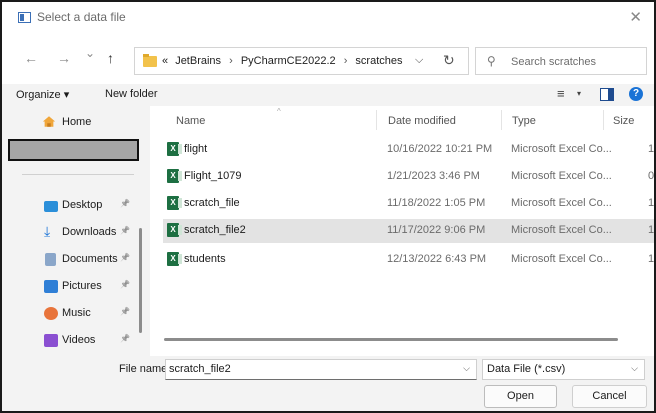 This screenshot has height=413, width=656. I want to click on close-icon: ✕, so click(635, 17).